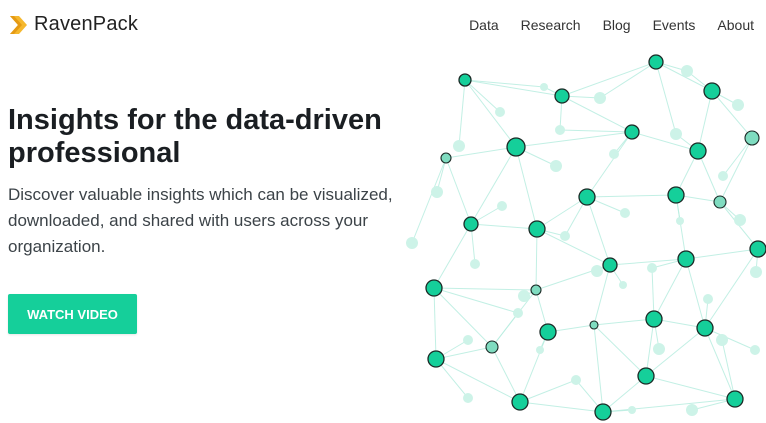  I want to click on nav-item-research: Research, so click(551, 25).